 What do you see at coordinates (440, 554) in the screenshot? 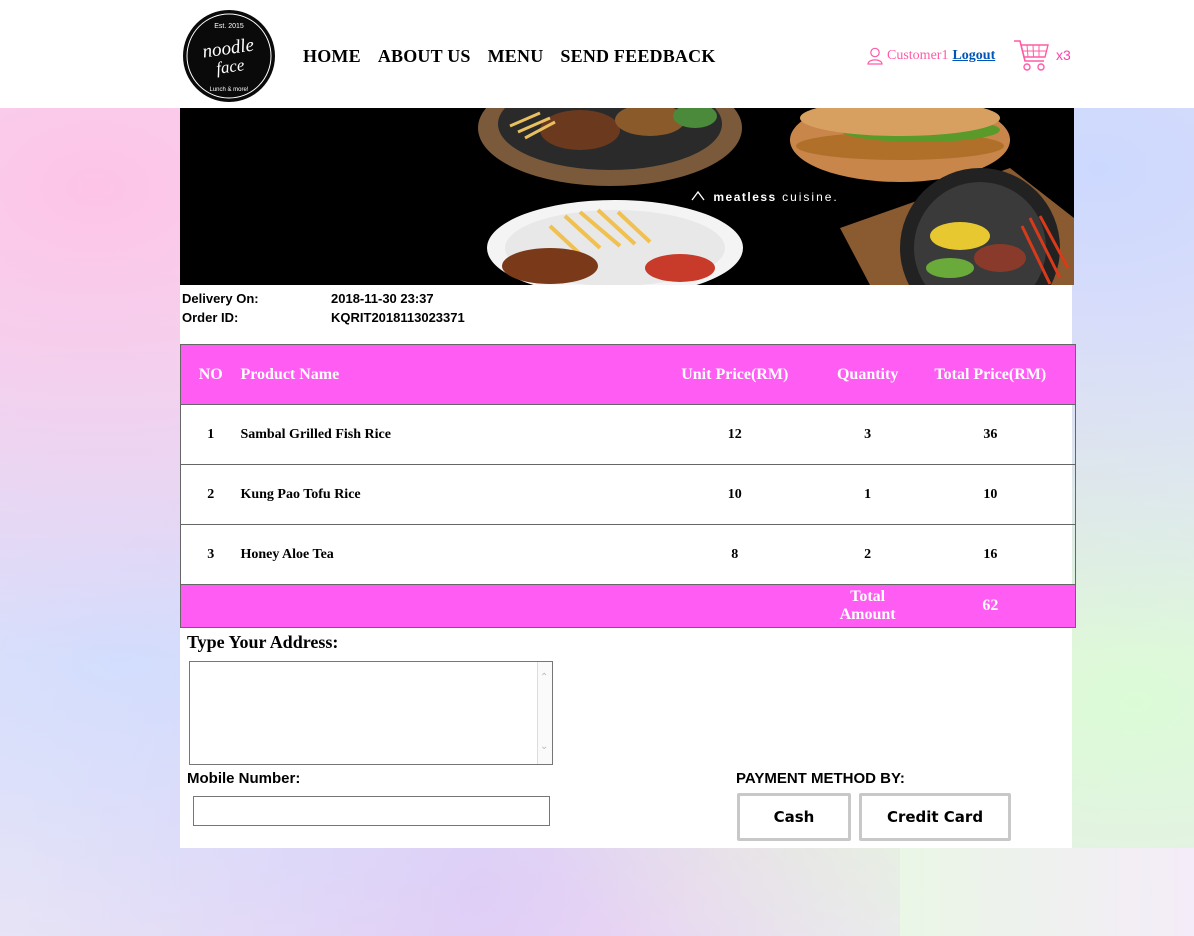
I see `cell-product: Honey Aloe Tea` at bounding box center [440, 554].